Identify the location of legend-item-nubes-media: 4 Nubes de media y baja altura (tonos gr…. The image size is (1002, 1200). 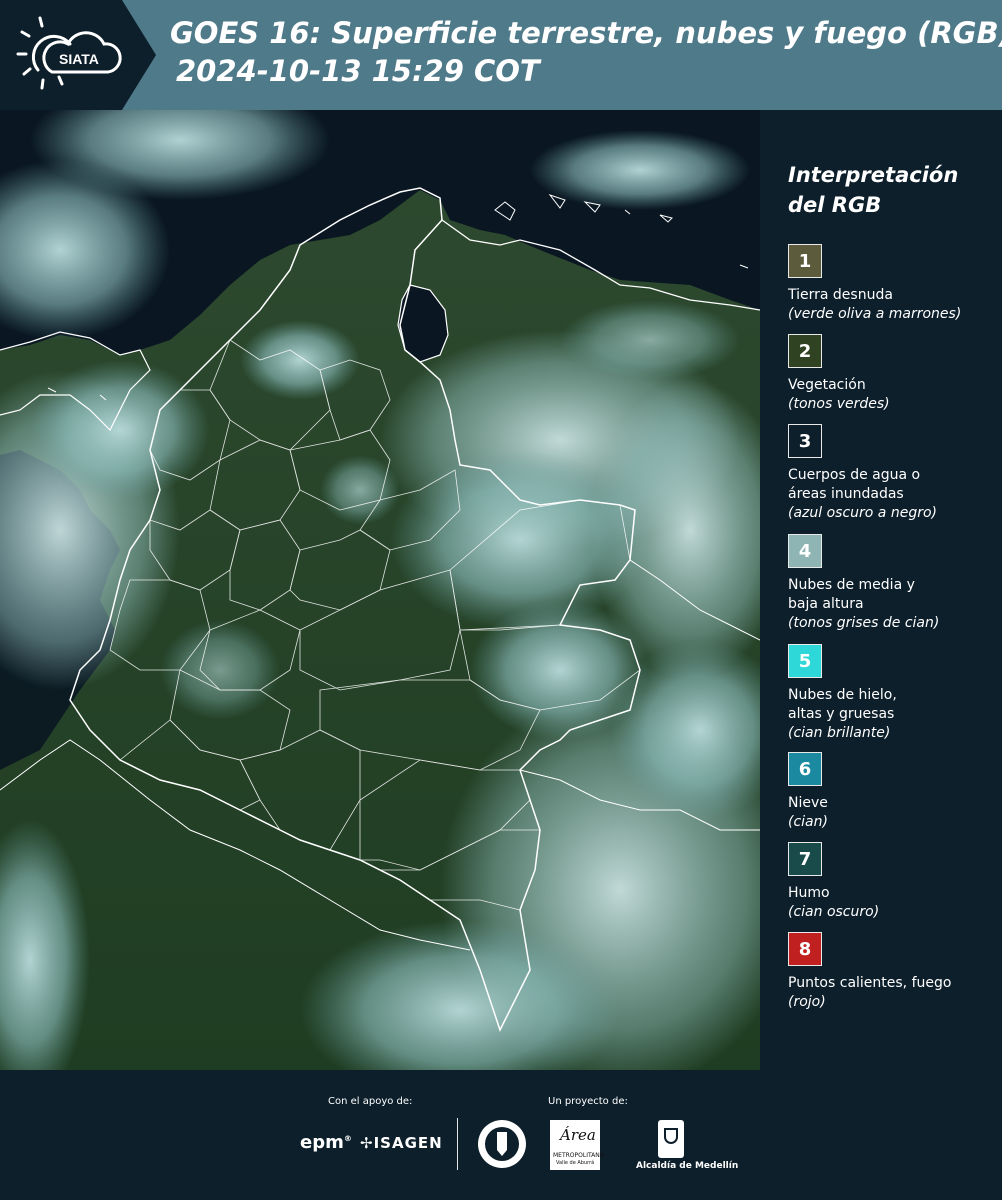
(863, 583).